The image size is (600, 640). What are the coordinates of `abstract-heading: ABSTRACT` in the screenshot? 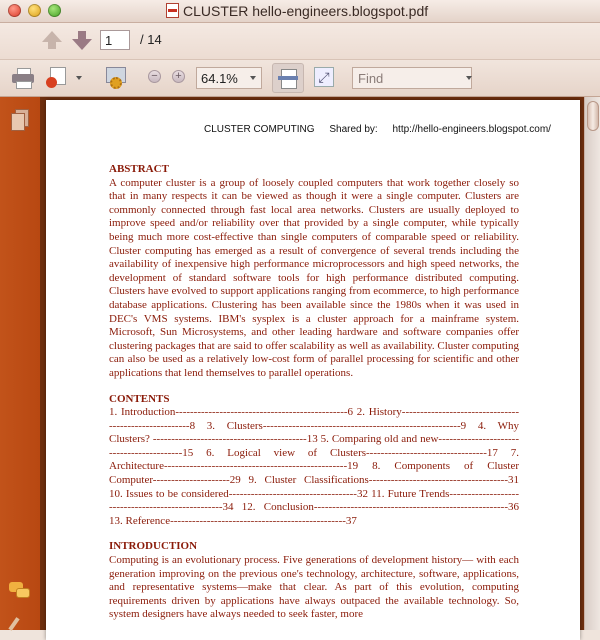 It's located at (139, 169).